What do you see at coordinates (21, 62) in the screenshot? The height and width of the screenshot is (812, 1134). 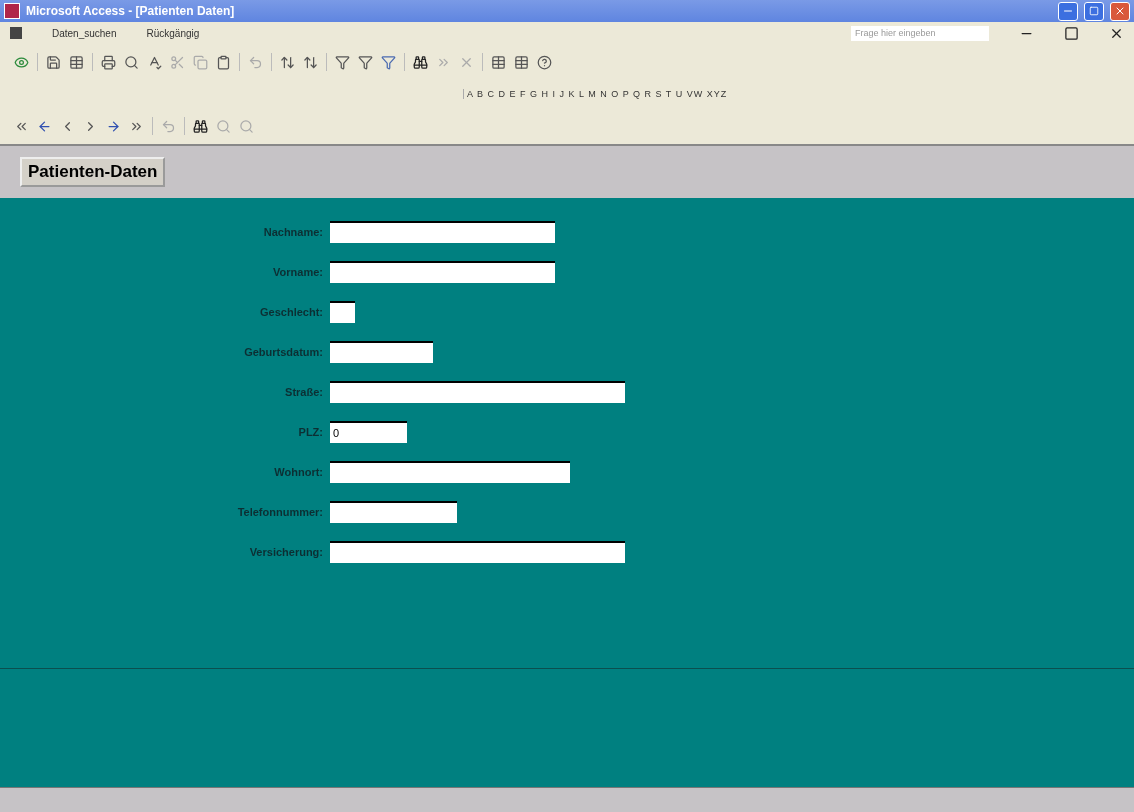 I see `view-icon` at bounding box center [21, 62].